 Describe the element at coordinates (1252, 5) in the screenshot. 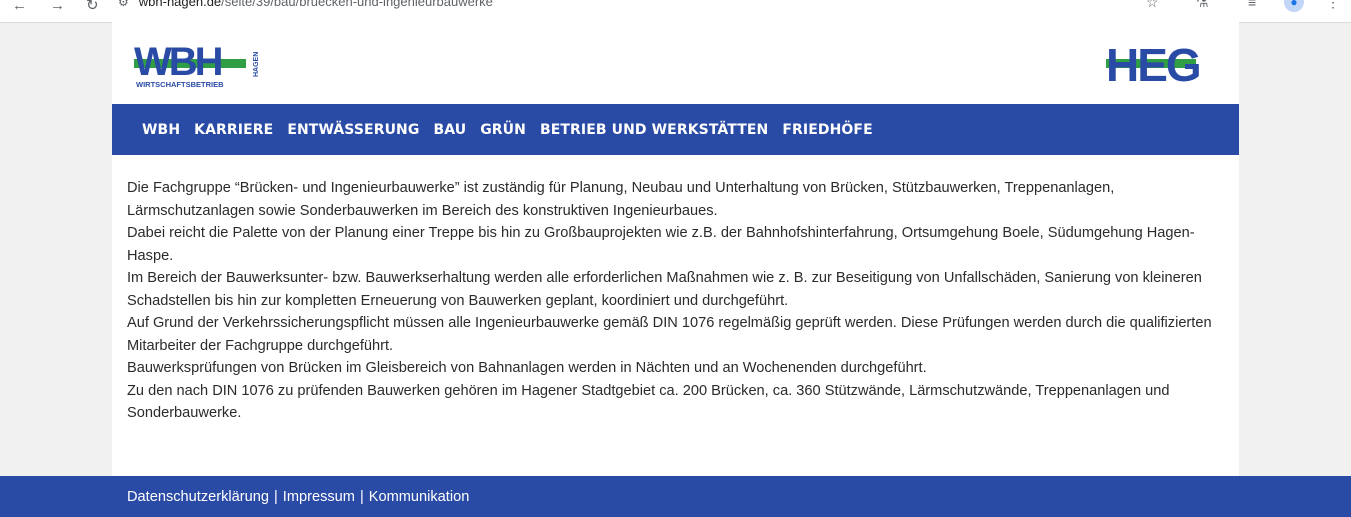

I see `media-icon: ≡` at that location.